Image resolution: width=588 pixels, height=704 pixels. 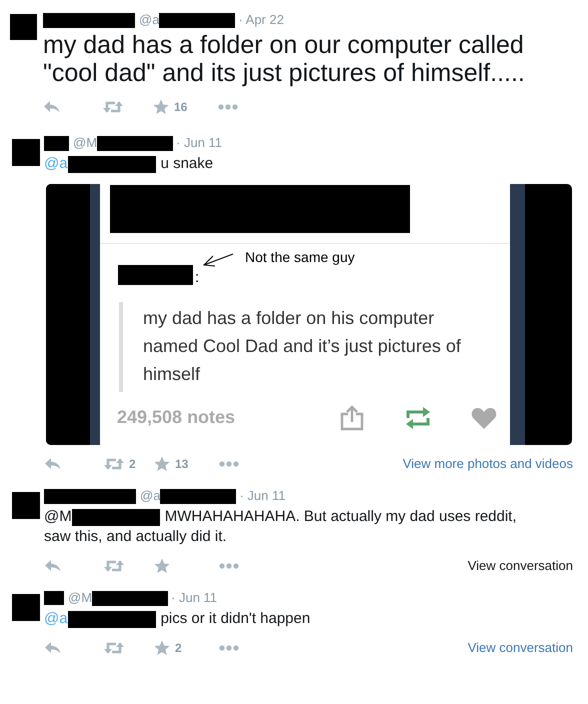 What do you see at coordinates (300, 257) in the screenshot?
I see `annotation-text: Not the same guy` at bounding box center [300, 257].